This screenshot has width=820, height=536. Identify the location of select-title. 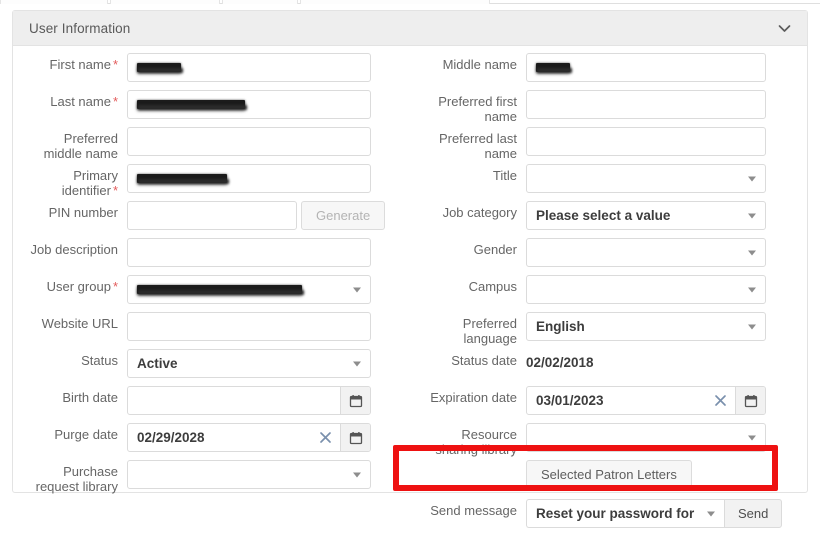
(646, 178).